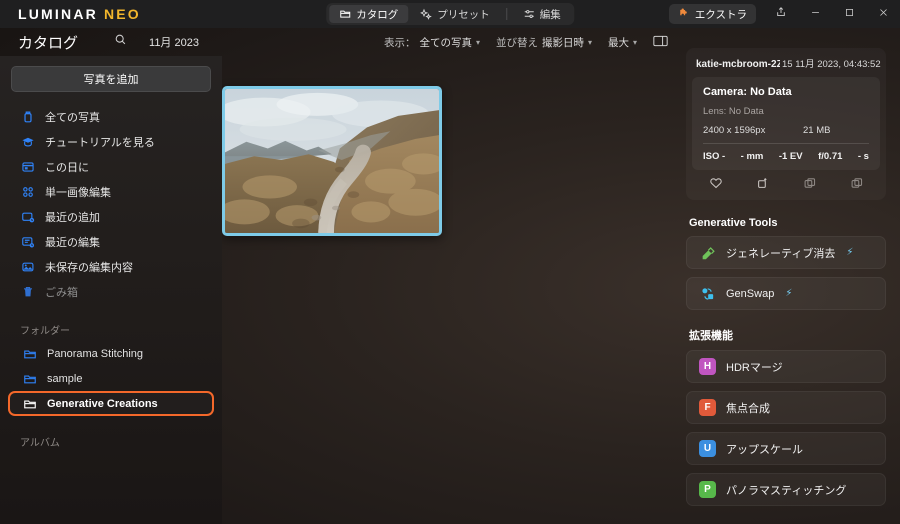 The width and height of the screenshot is (900, 524). I want to click on month-label: 11月 2023, so click(174, 43).